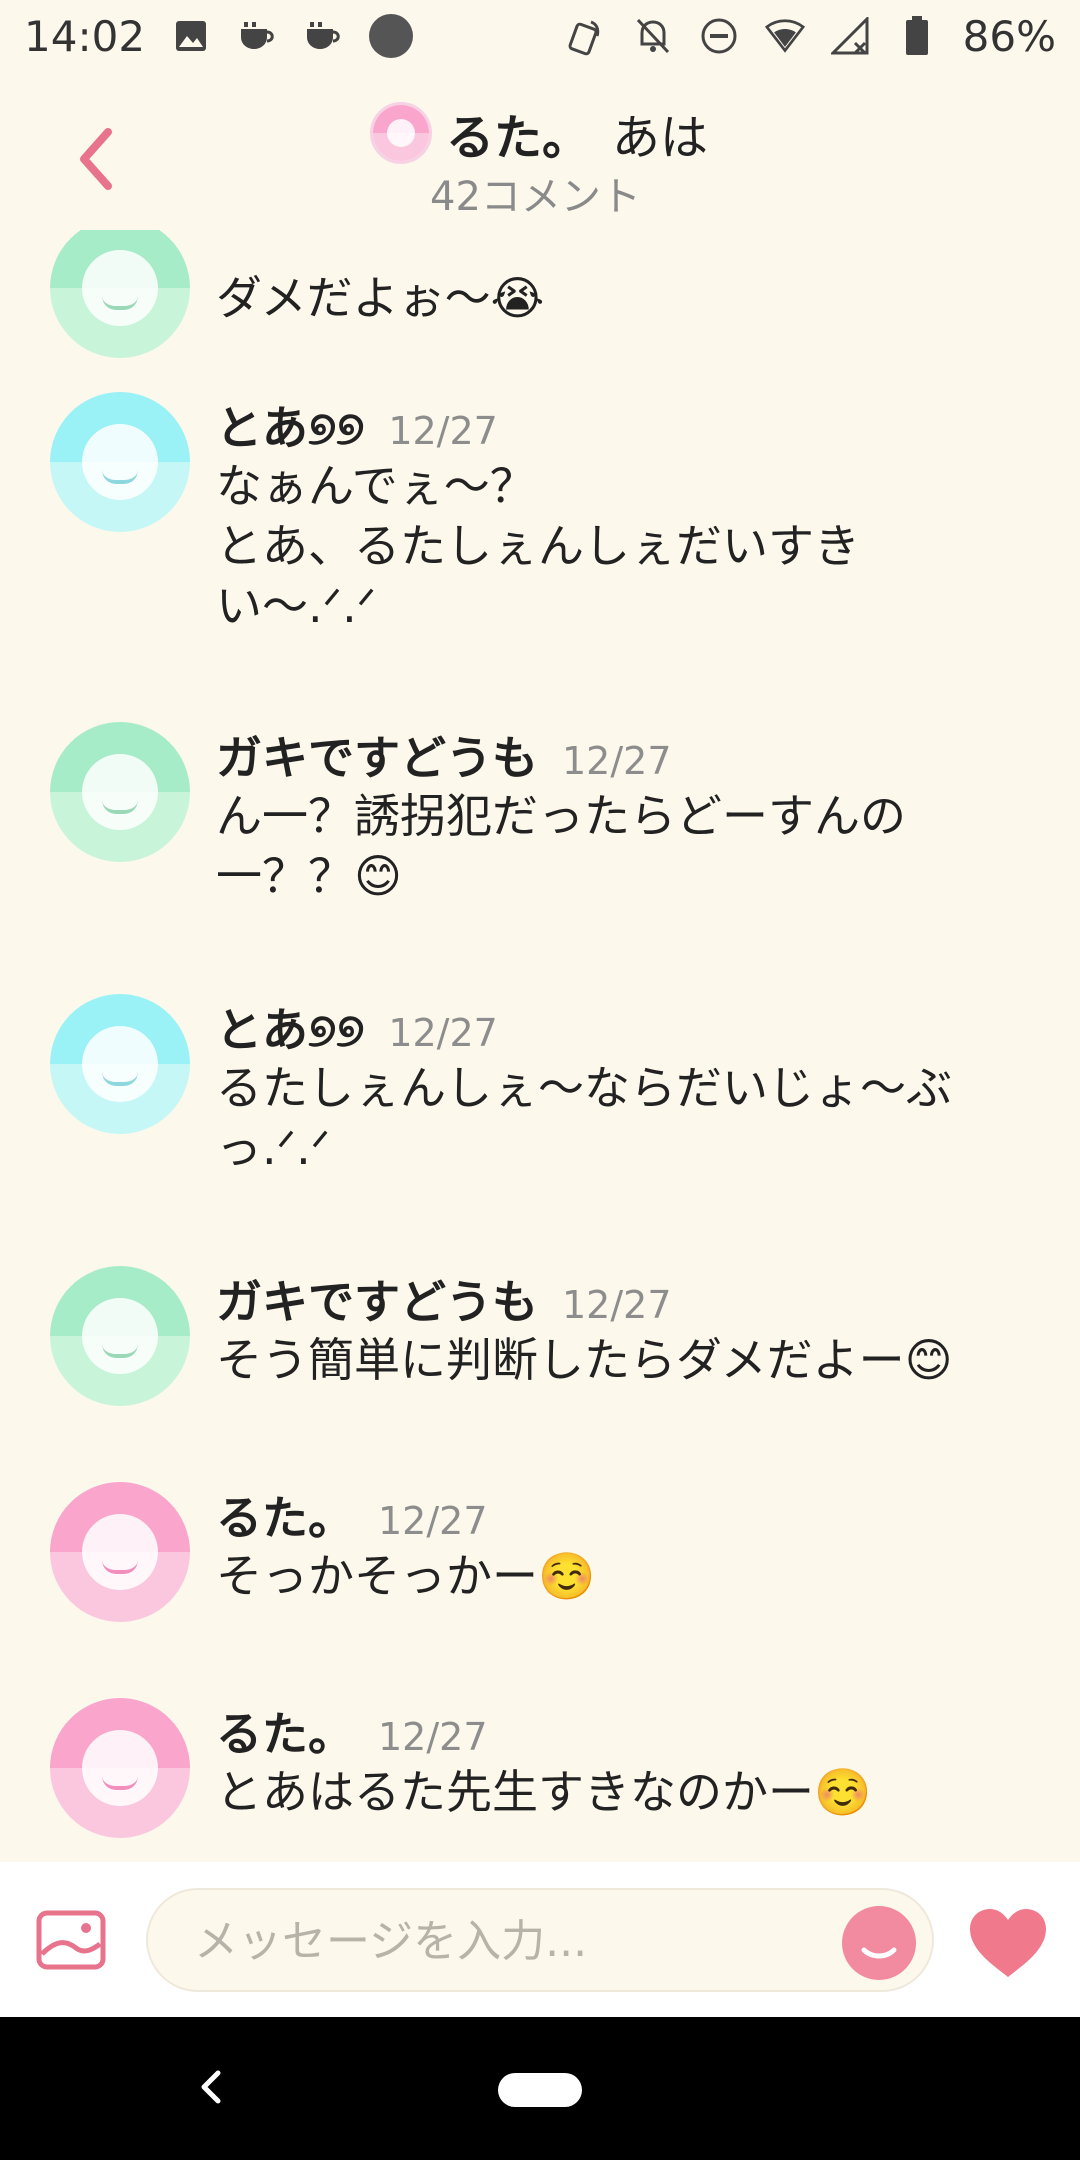 The height and width of the screenshot is (2160, 1080). Describe the element at coordinates (544, 1792) in the screenshot. I see `message-text: とあはるた先生すきなのかー☺️` at that location.